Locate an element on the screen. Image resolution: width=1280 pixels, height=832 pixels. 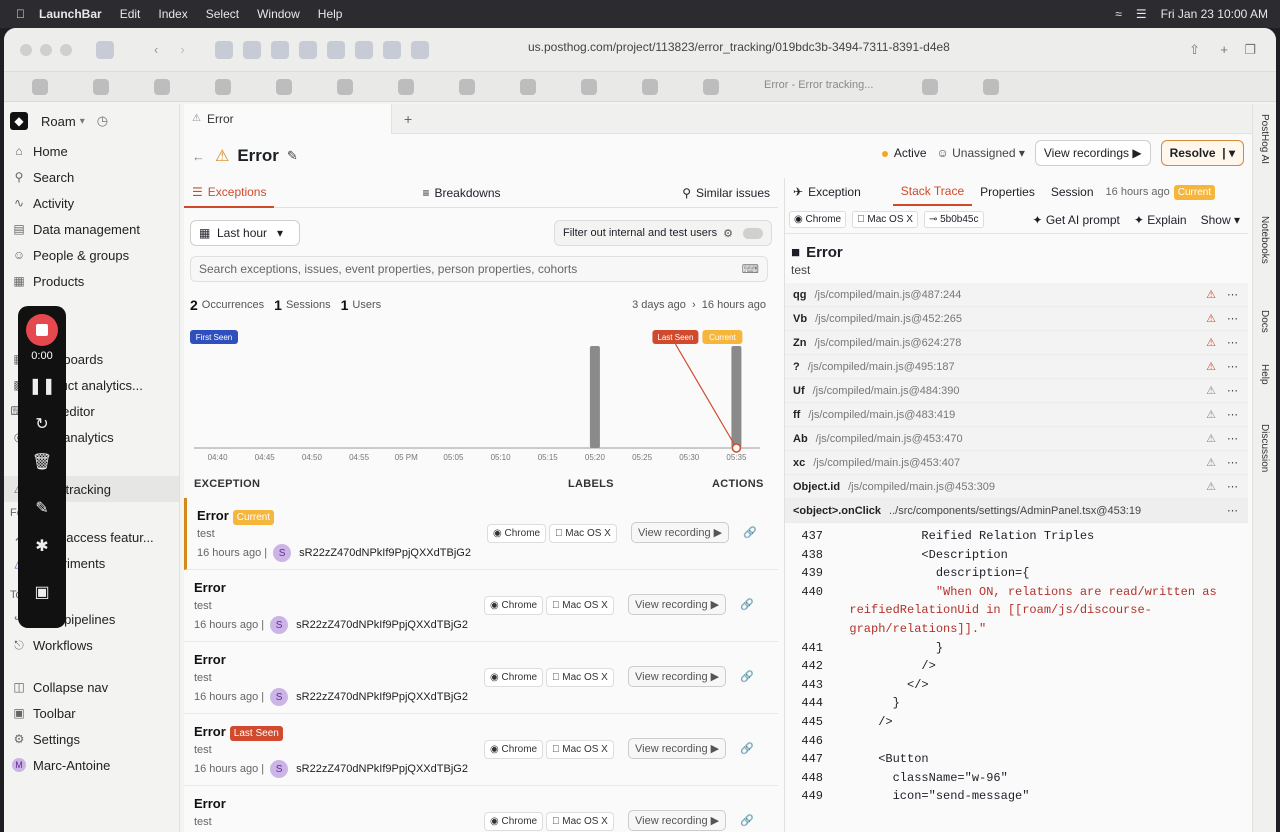
sidebar-user: M Marc-Antoine is located at coordinates (91, 765).